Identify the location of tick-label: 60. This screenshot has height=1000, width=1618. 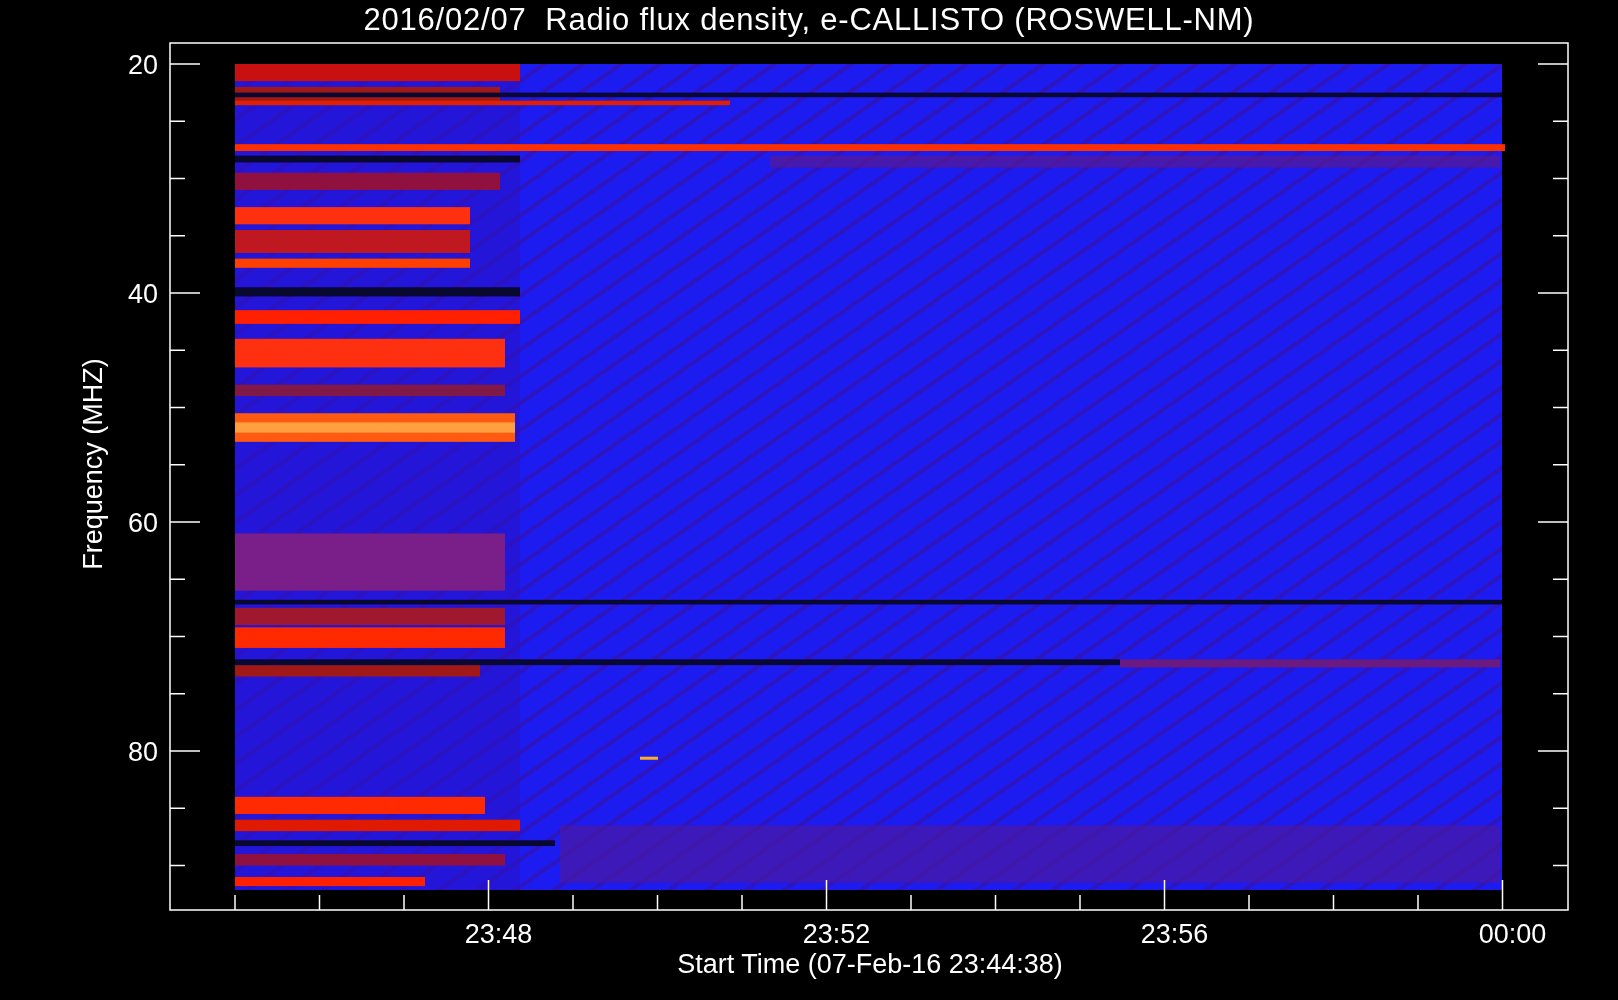
(142, 523).